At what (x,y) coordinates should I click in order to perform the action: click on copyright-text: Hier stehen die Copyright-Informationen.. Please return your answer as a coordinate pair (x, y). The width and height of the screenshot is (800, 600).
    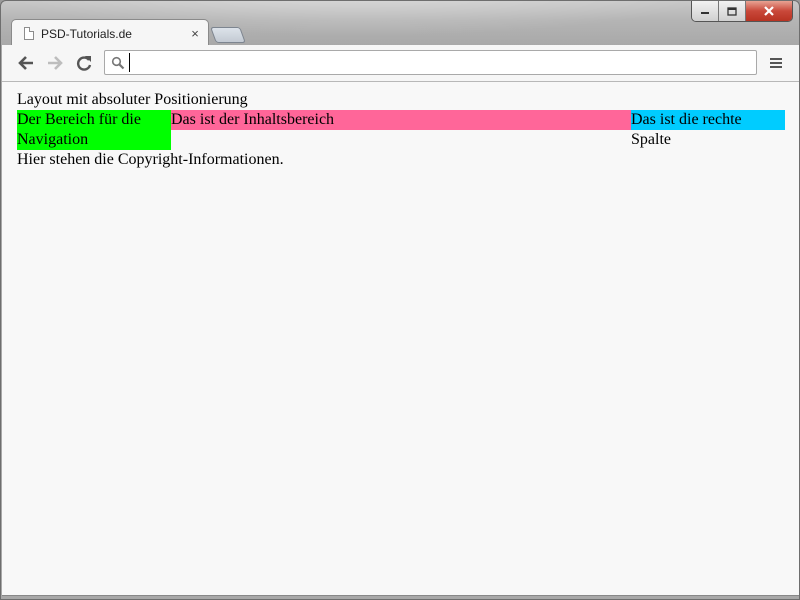
    Looking at the image, I should click on (150, 159).